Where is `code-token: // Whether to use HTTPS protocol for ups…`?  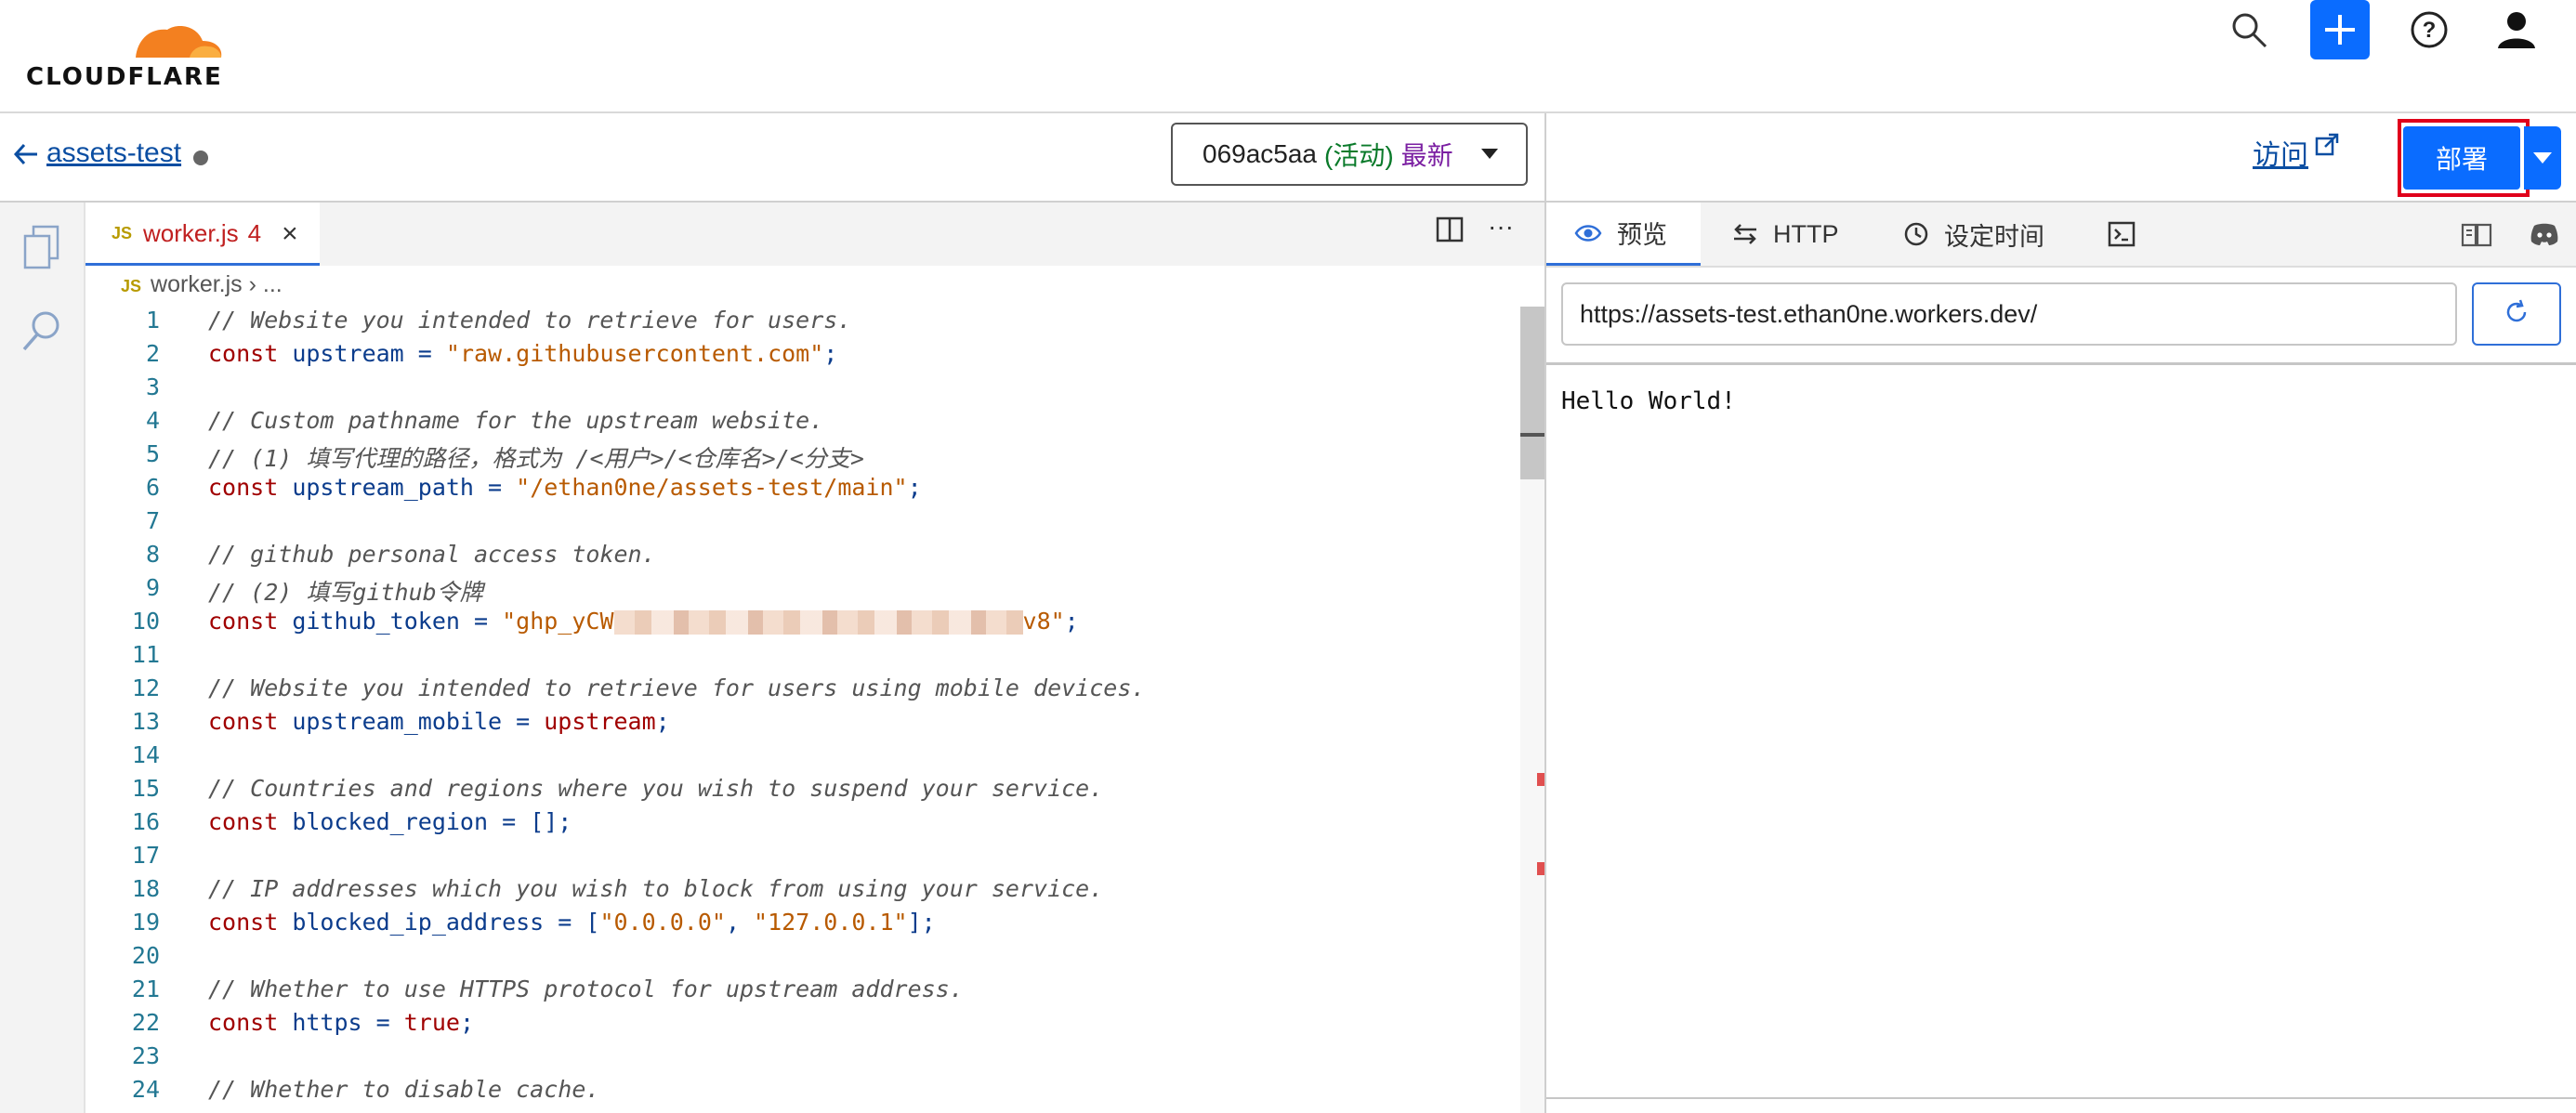 code-token: // Whether to use HTTPS protocol for ups… is located at coordinates (586, 989).